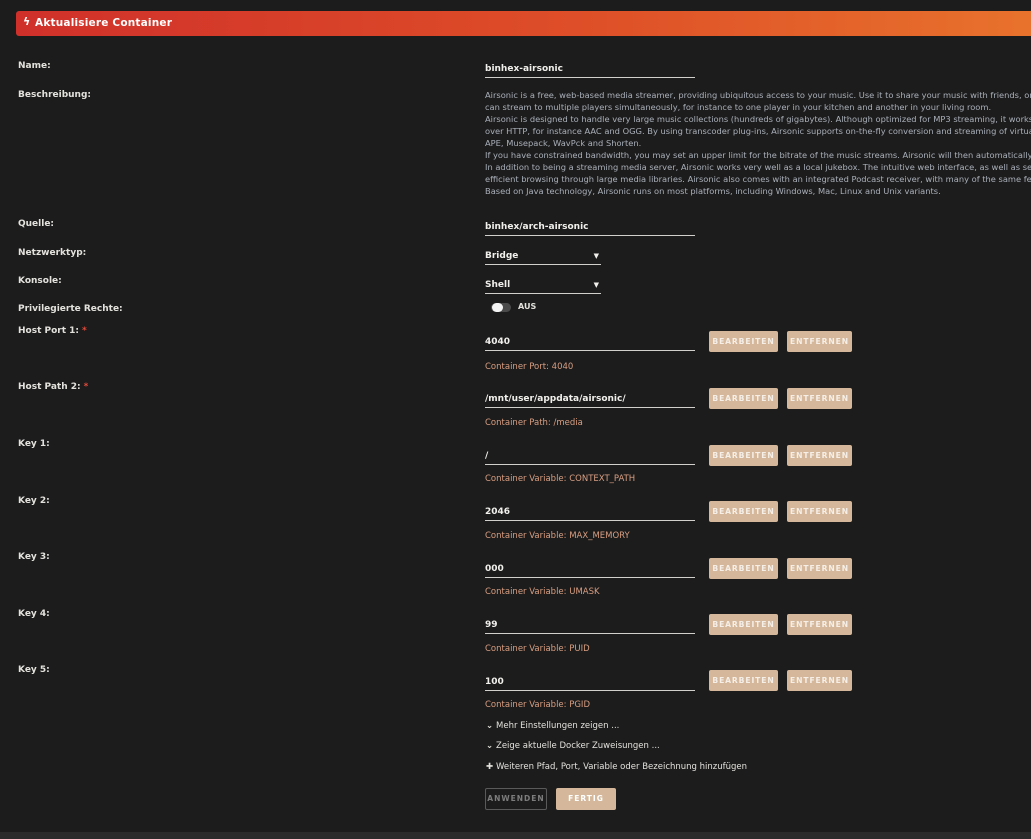 The width and height of the screenshot is (1031, 839). Describe the element at coordinates (490, 767) in the screenshot. I see `plus-icon: ✚` at that location.